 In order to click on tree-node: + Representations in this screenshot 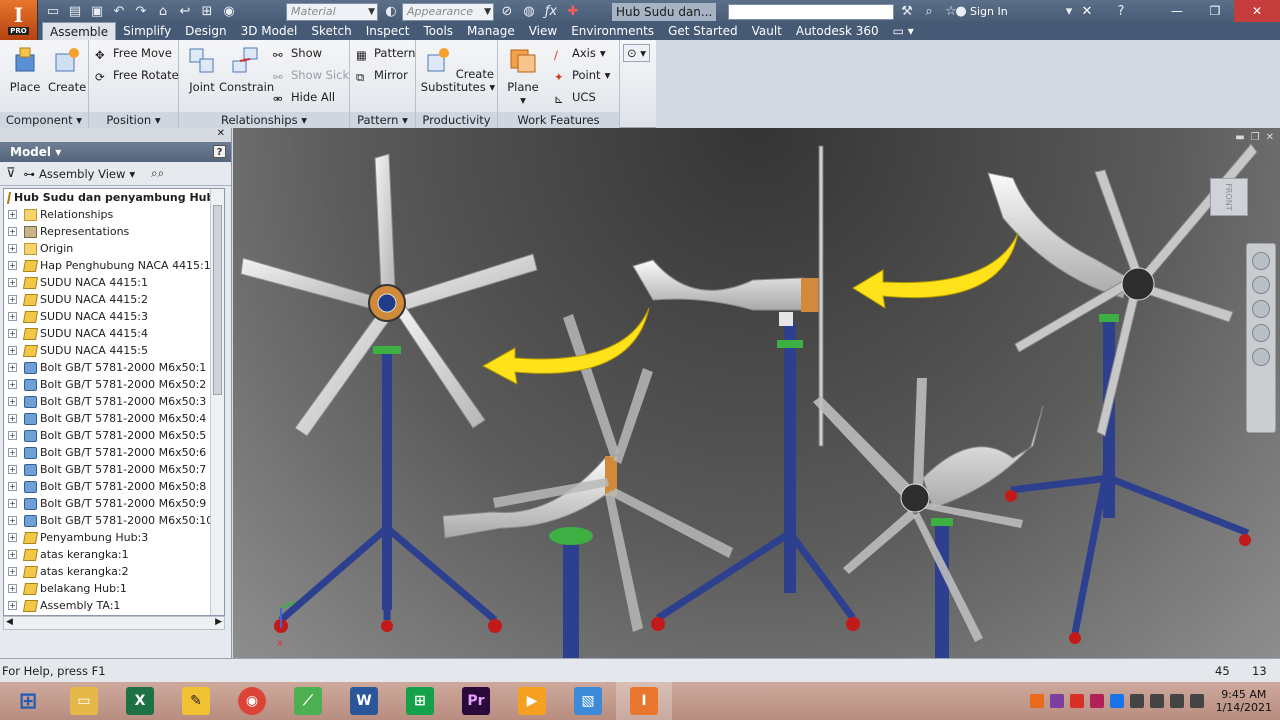, I will do `click(114, 231)`.